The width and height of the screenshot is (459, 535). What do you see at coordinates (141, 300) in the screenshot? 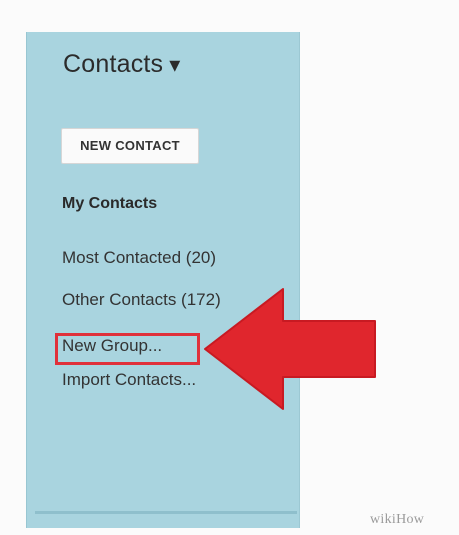
I see `sidebar-item-other-contacts: Other Contacts (172)` at bounding box center [141, 300].